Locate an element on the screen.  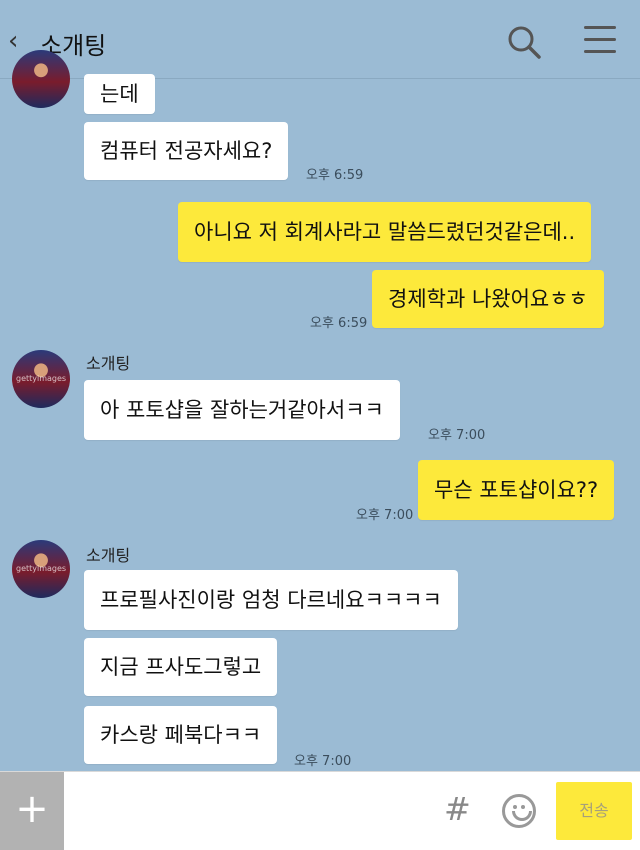
chat-header: ‹ 소개팅 is located at coordinates (320, 39).